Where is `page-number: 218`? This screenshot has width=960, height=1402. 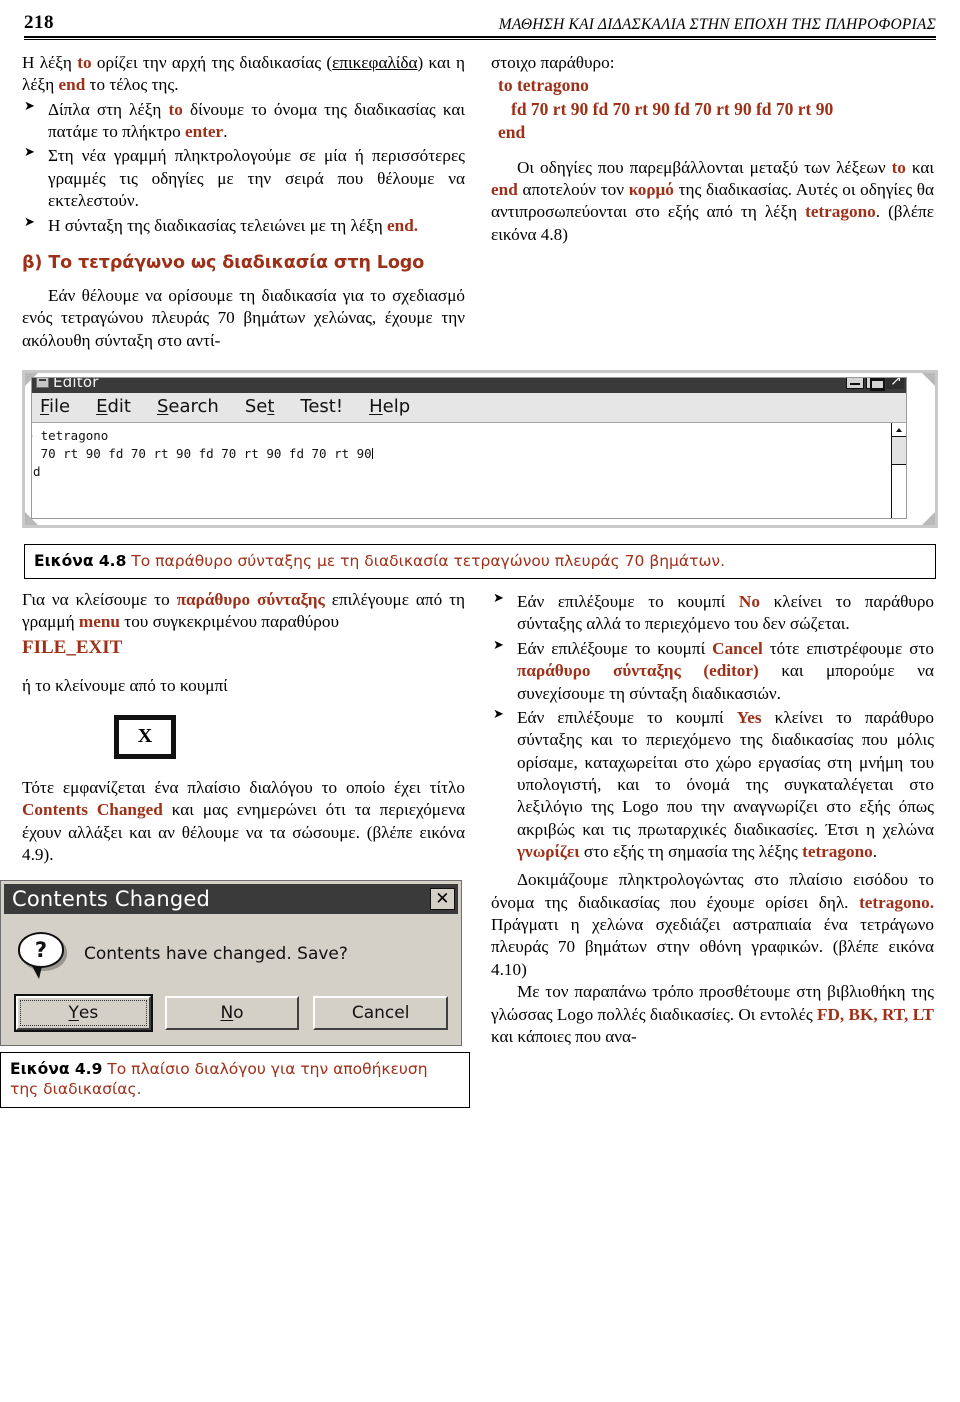
page-number: 218 is located at coordinates (39, 22).